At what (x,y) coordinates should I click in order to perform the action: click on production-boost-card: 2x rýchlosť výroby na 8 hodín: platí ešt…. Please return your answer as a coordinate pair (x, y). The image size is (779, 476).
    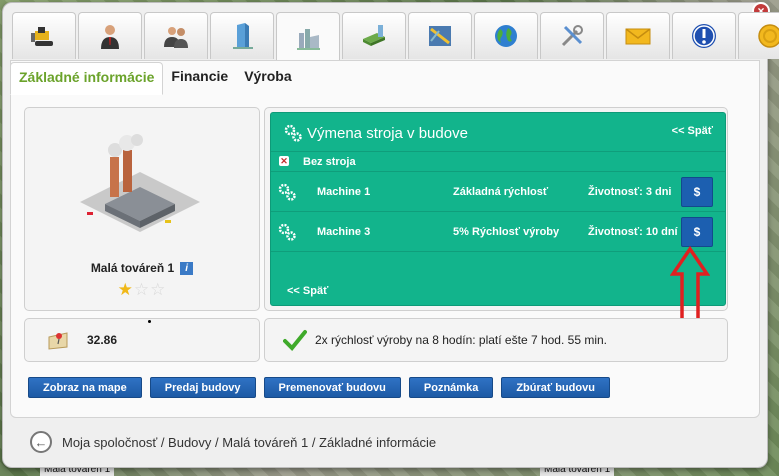
    Looking at the image, I should click on (496, 340).